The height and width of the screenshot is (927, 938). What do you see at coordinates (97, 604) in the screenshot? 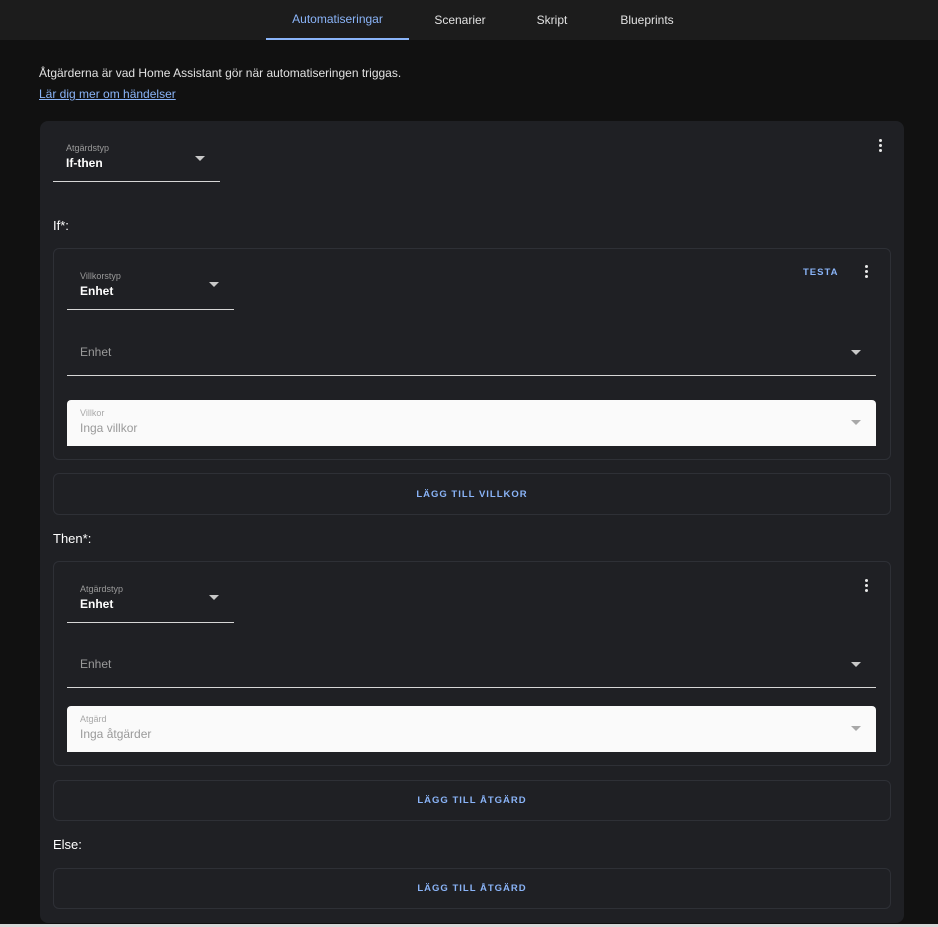
I see `then-action-type-value: Enhet` at bounding box center [97, 604].